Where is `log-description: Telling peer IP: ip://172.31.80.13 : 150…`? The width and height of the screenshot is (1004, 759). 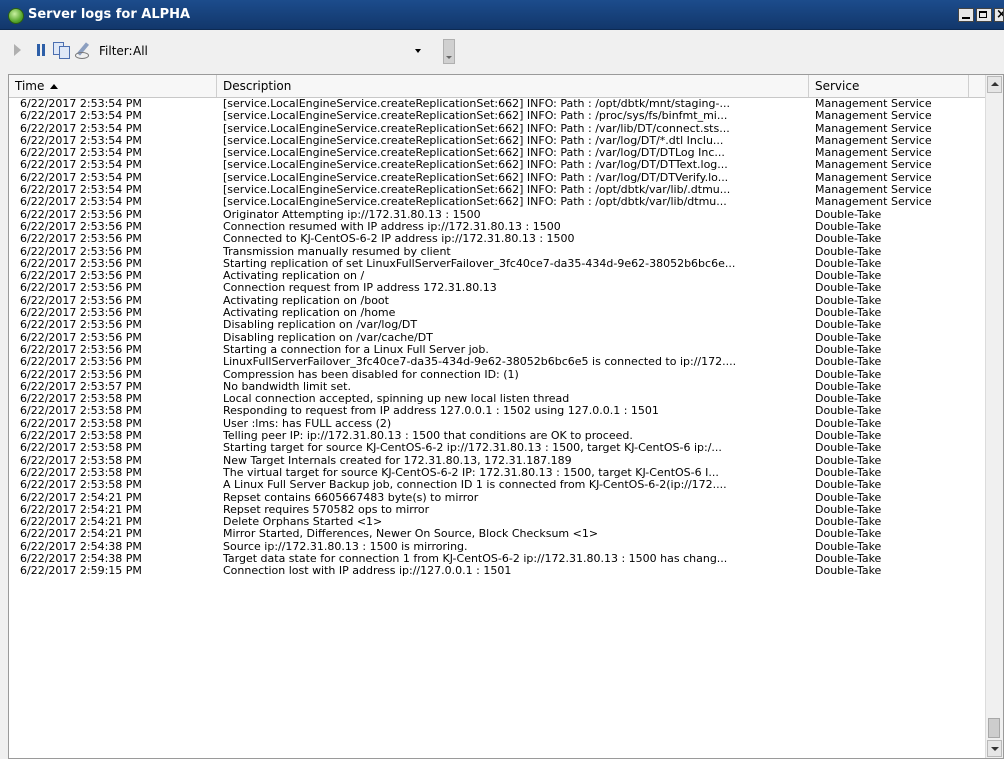
log-description: Telling peer IP: ip://172.31.80.13 : 150… is located at coordinates (428, 436).